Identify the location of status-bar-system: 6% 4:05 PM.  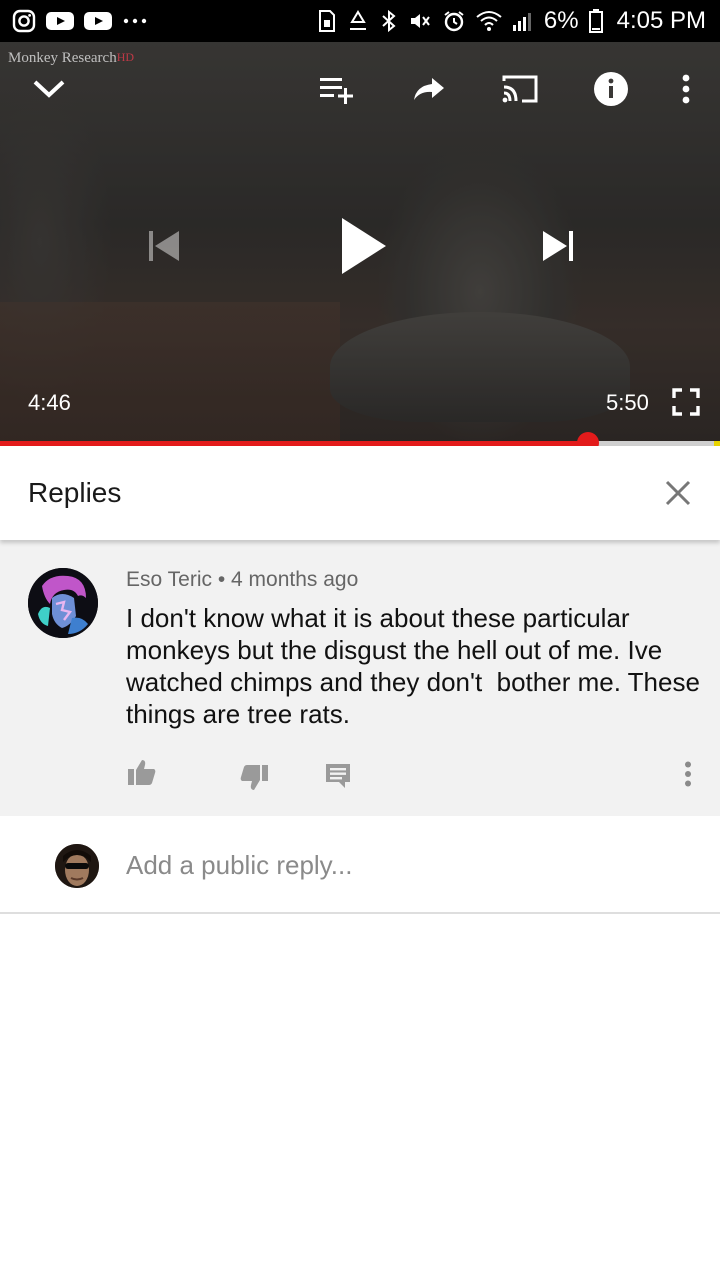
(512, 21).